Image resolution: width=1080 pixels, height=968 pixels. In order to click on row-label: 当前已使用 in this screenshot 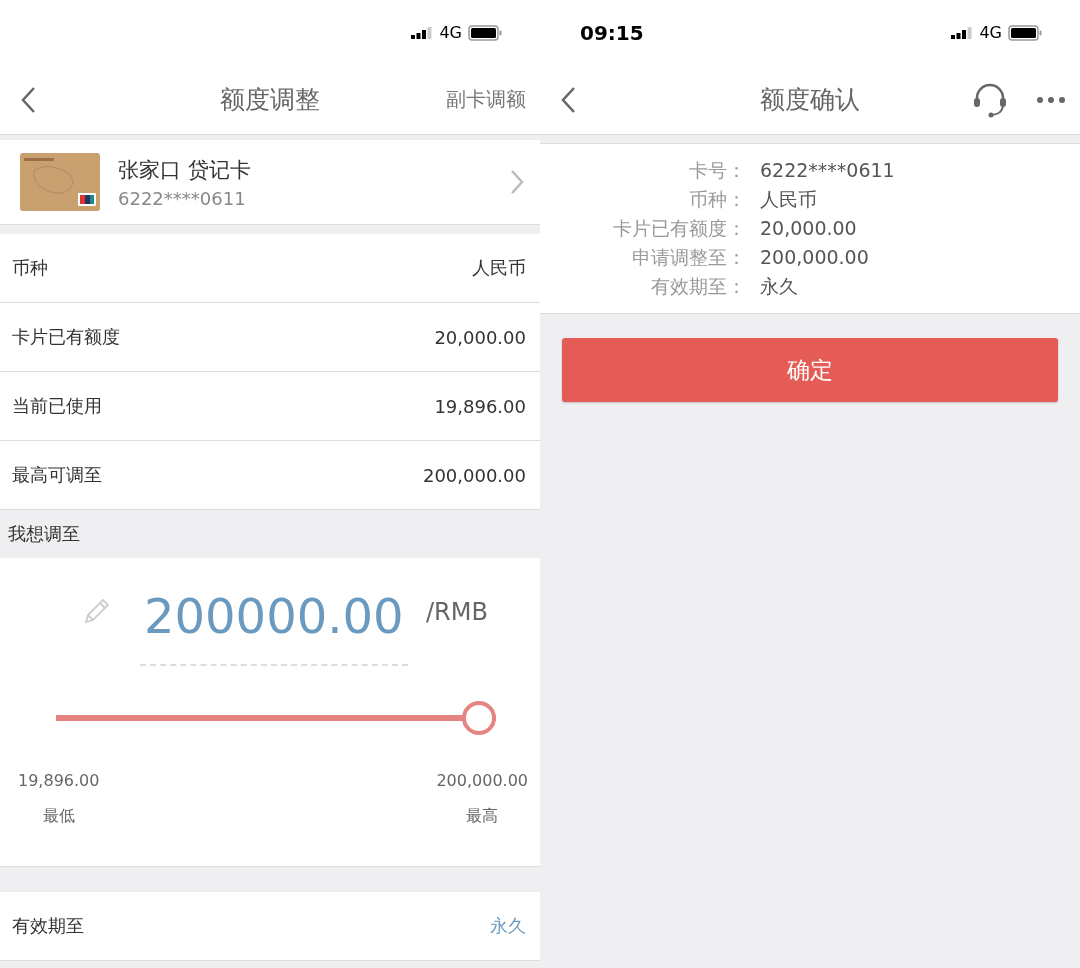, I will do `click(57, 406)`.